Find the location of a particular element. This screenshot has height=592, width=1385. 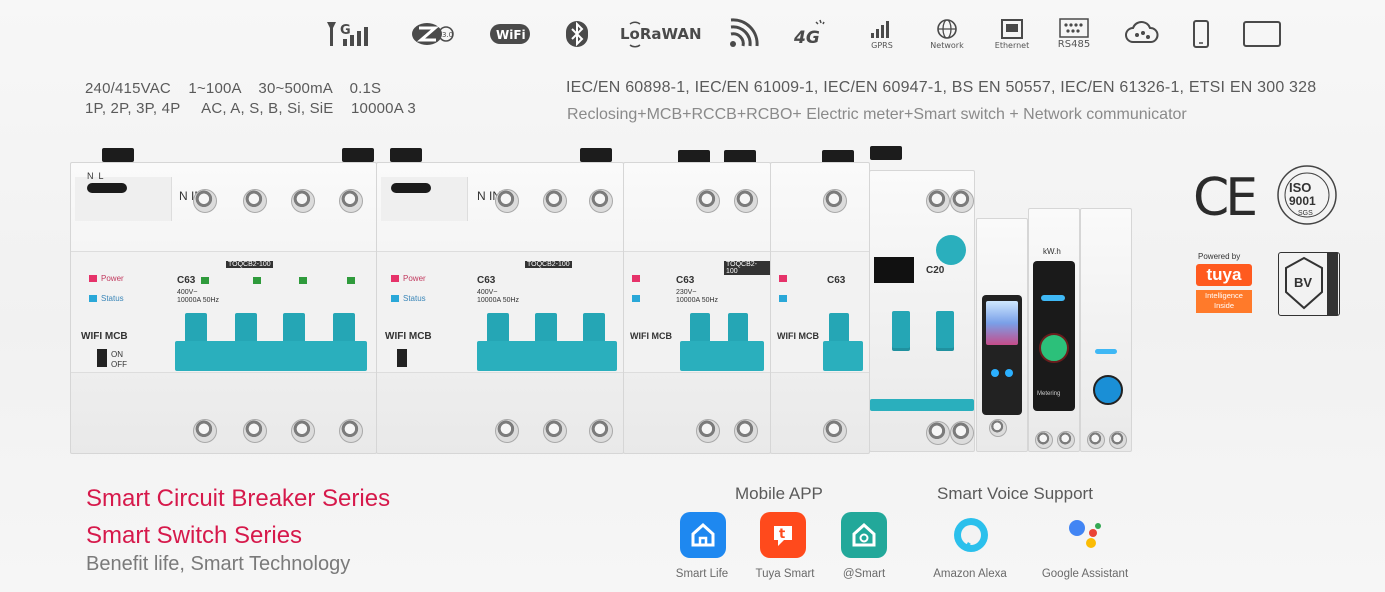

alexa-icon is located at coordinates (971, 535).